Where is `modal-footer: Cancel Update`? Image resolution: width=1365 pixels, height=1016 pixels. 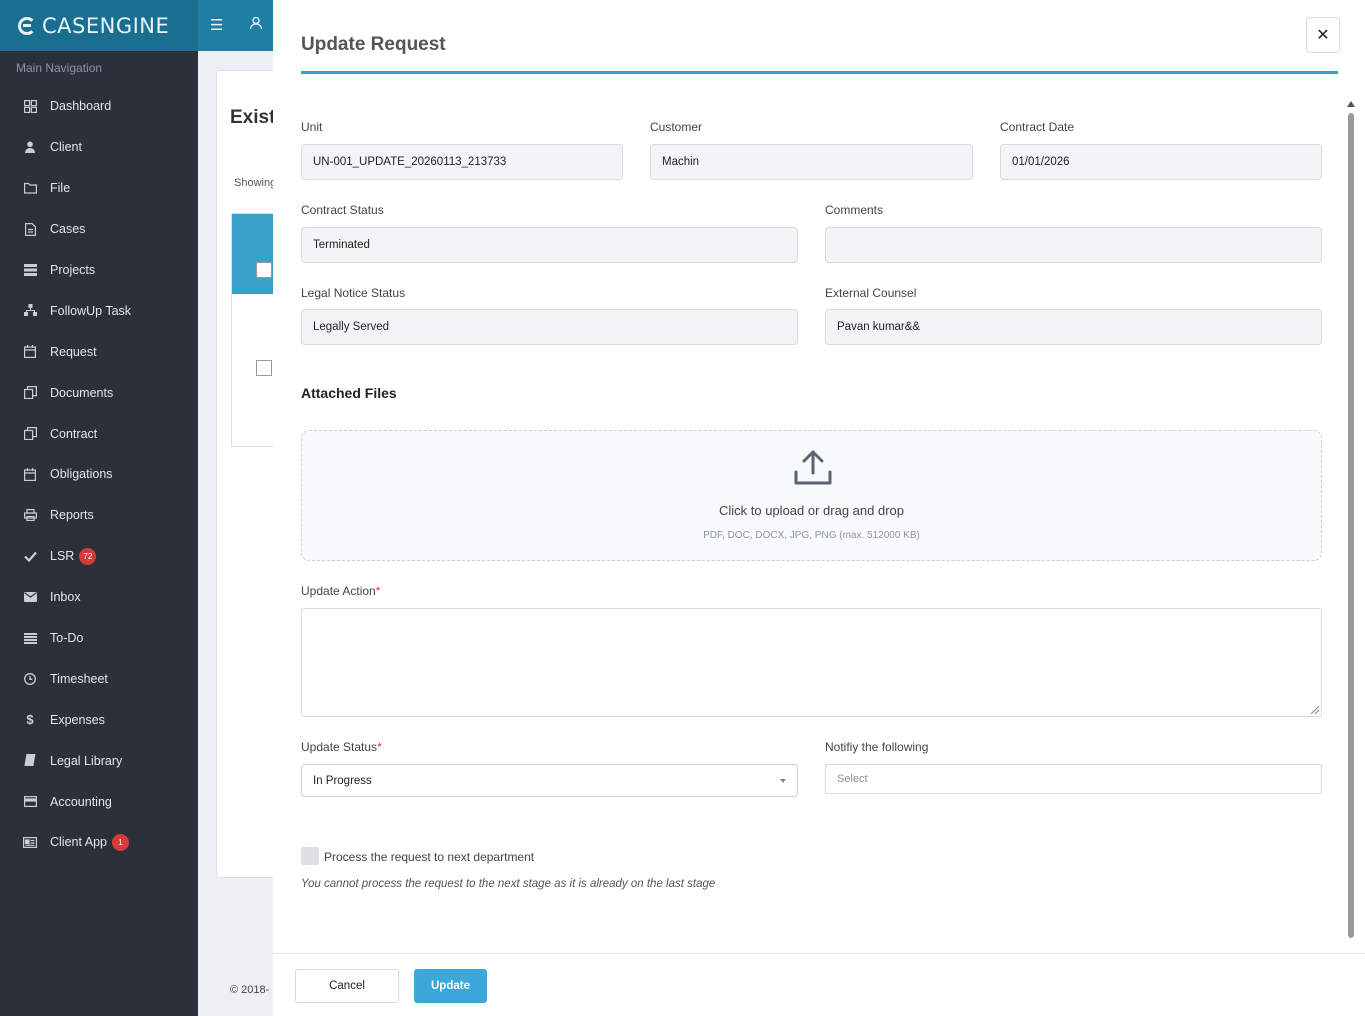 modal-footer: Cancel Update is located at coordinates (819, 984).